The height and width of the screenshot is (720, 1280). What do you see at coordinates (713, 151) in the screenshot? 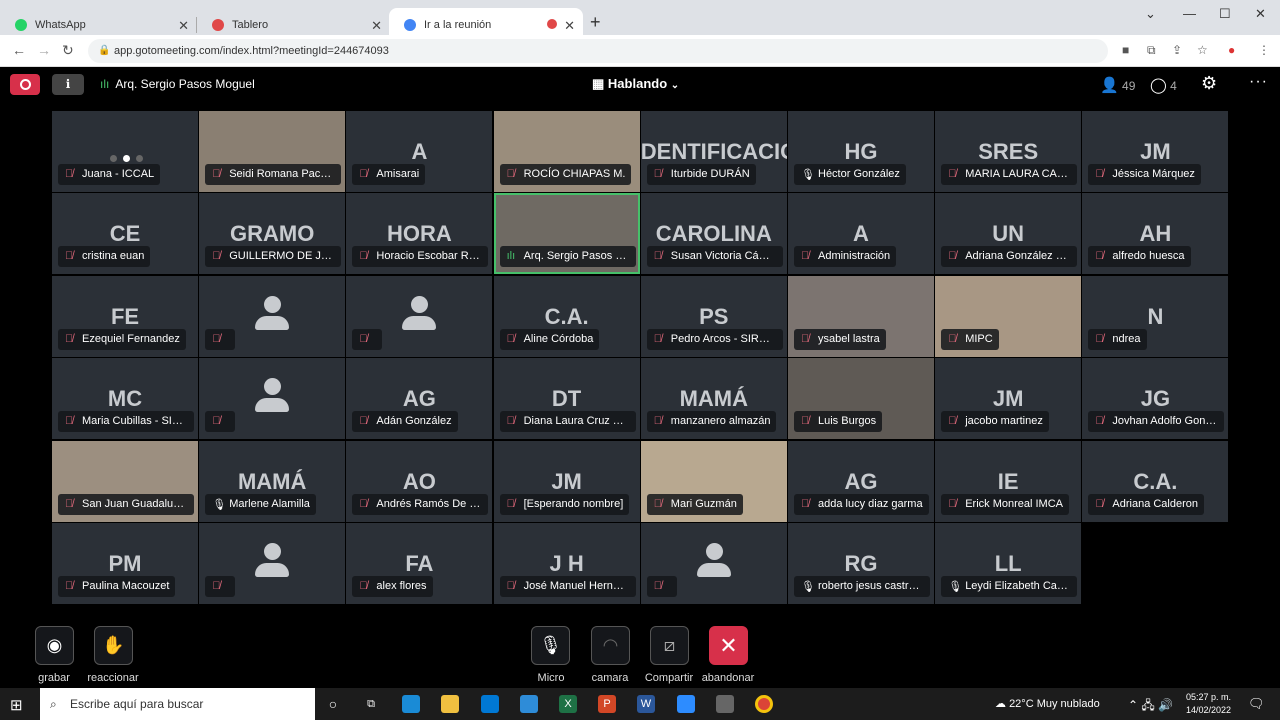
I see `participant-tile: DENTIFICACIÓ Iturbide DURÁN 🎙̸` at bounding box center [713, 151].